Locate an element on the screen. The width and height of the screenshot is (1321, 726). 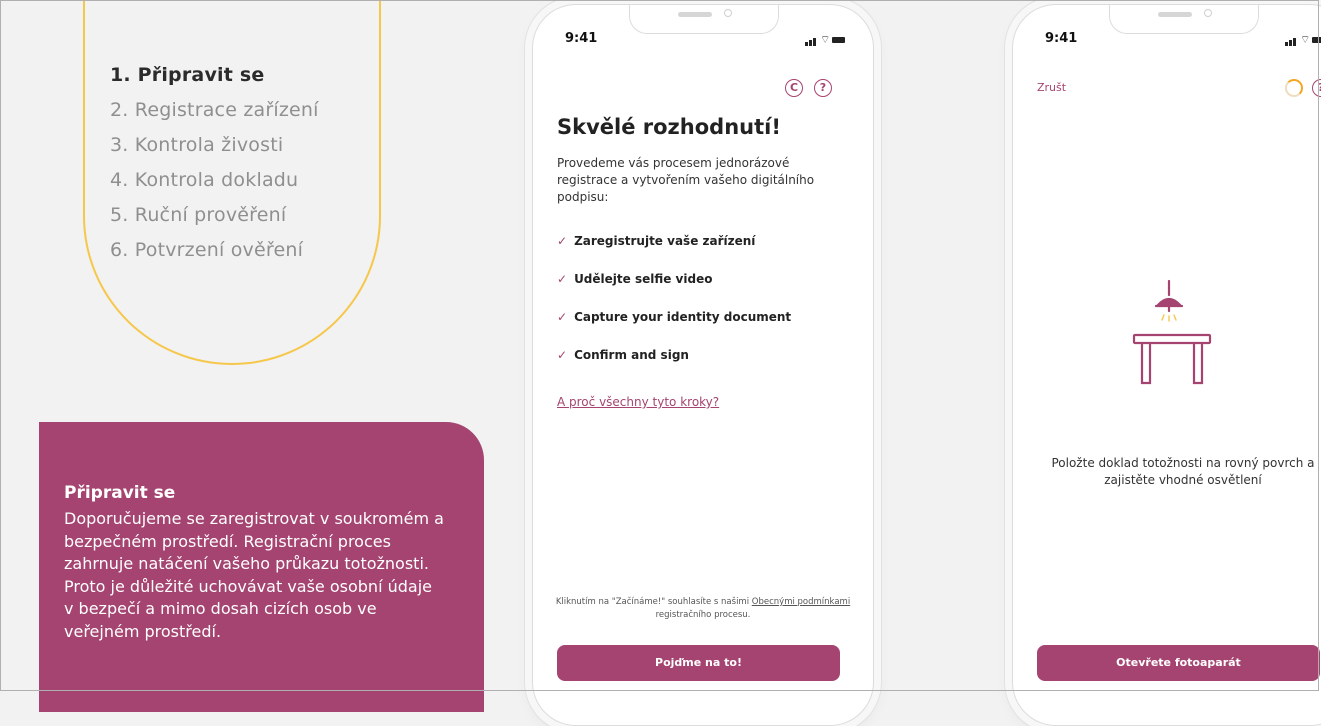
lamp-table-illustration is located at coordinates (1172, 332).